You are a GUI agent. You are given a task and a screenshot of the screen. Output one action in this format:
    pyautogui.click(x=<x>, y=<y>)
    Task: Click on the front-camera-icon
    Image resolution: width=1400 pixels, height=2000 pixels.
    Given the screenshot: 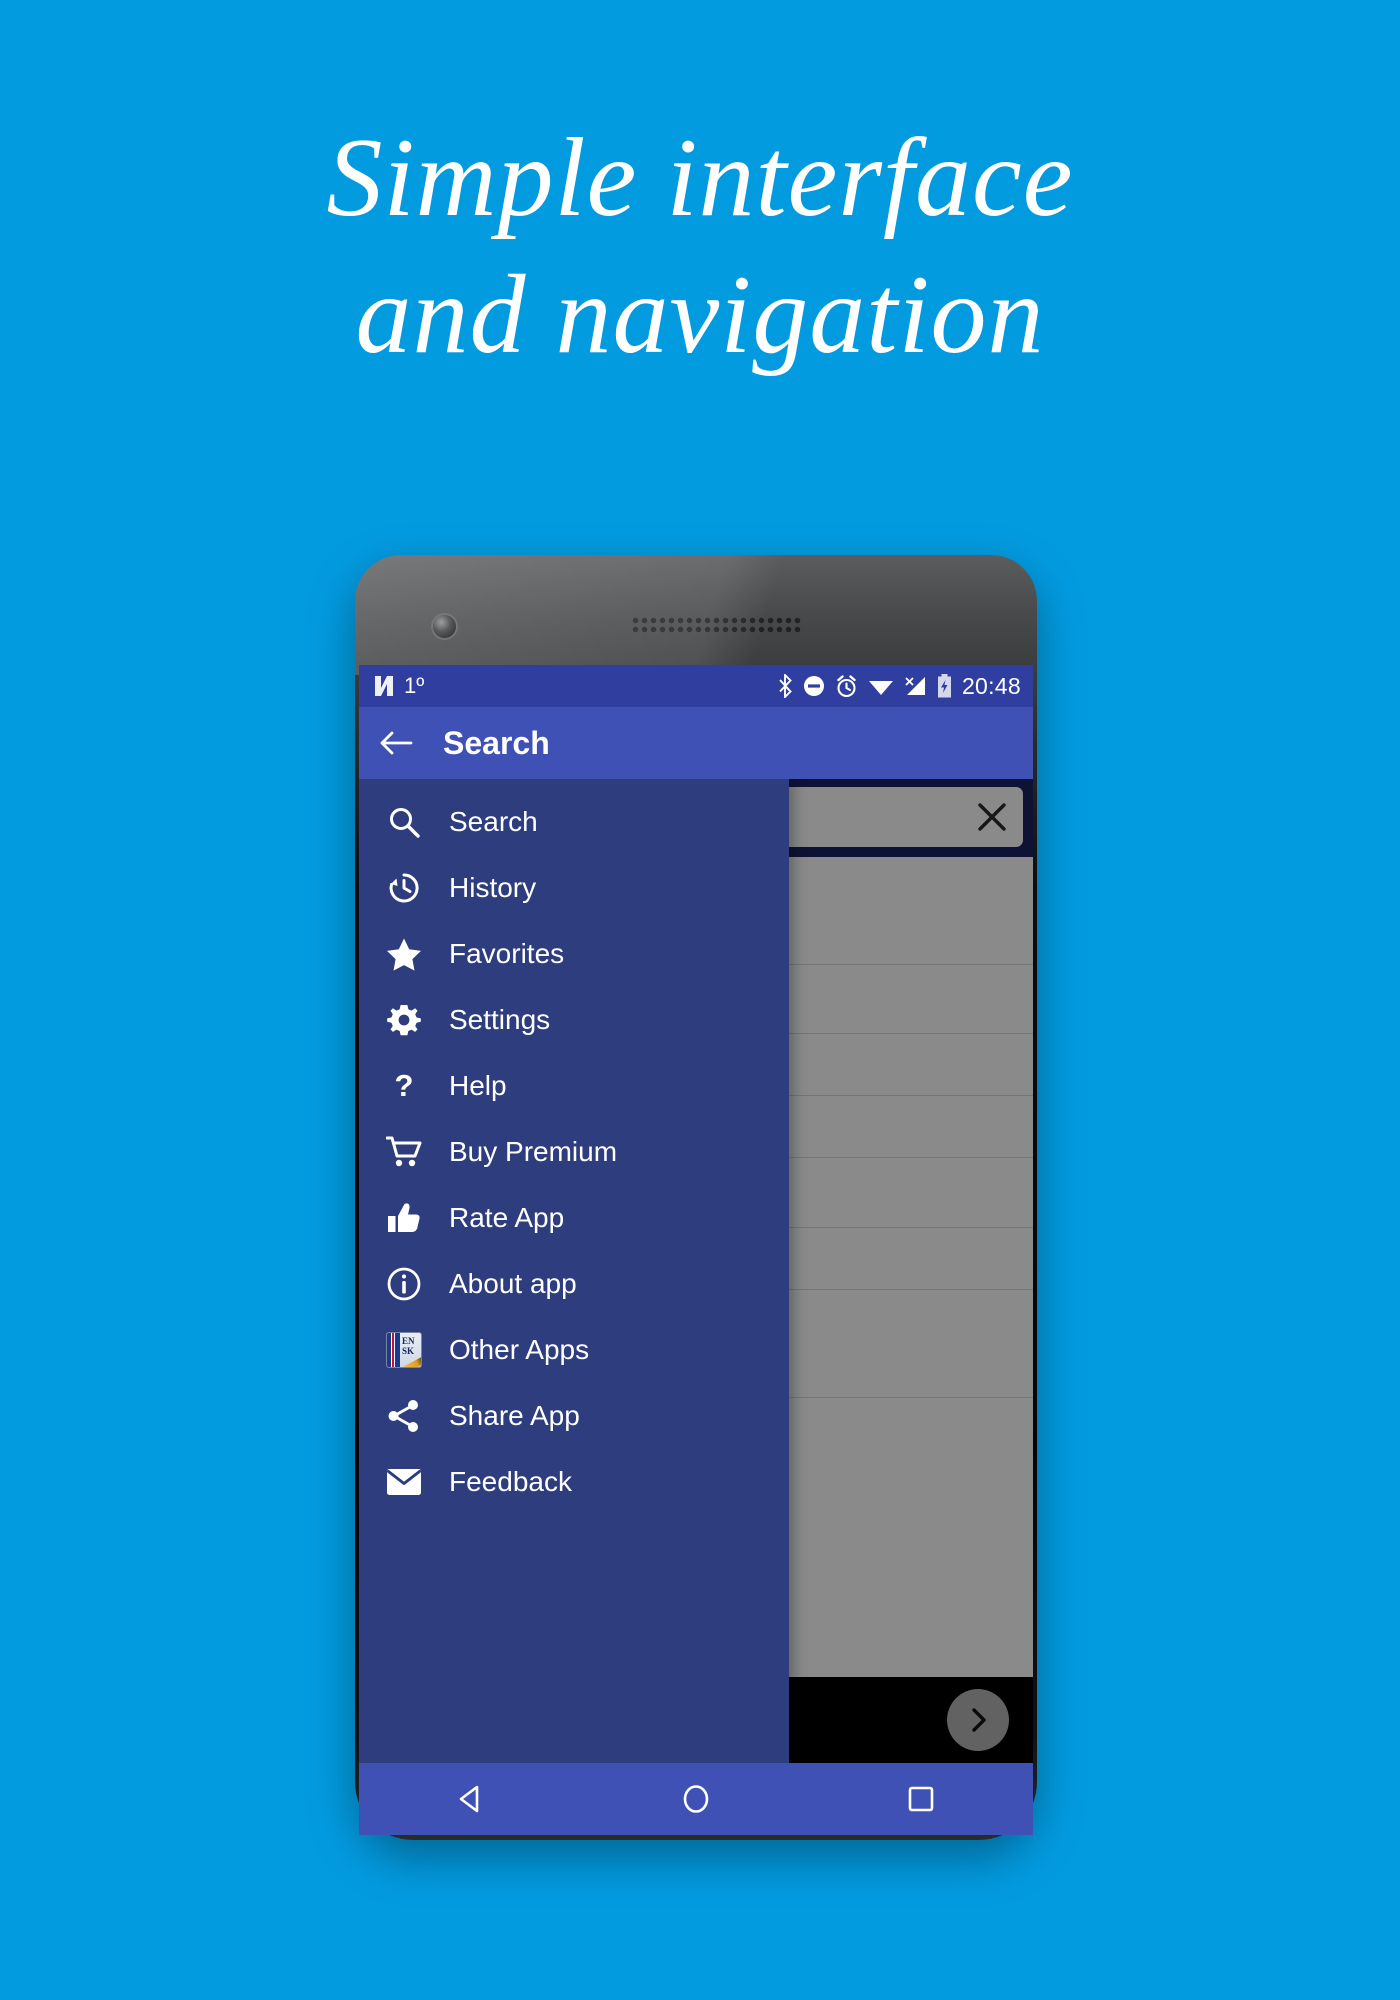 What is the action you would take?
    pyautogui.click(x=444, y=626)
    